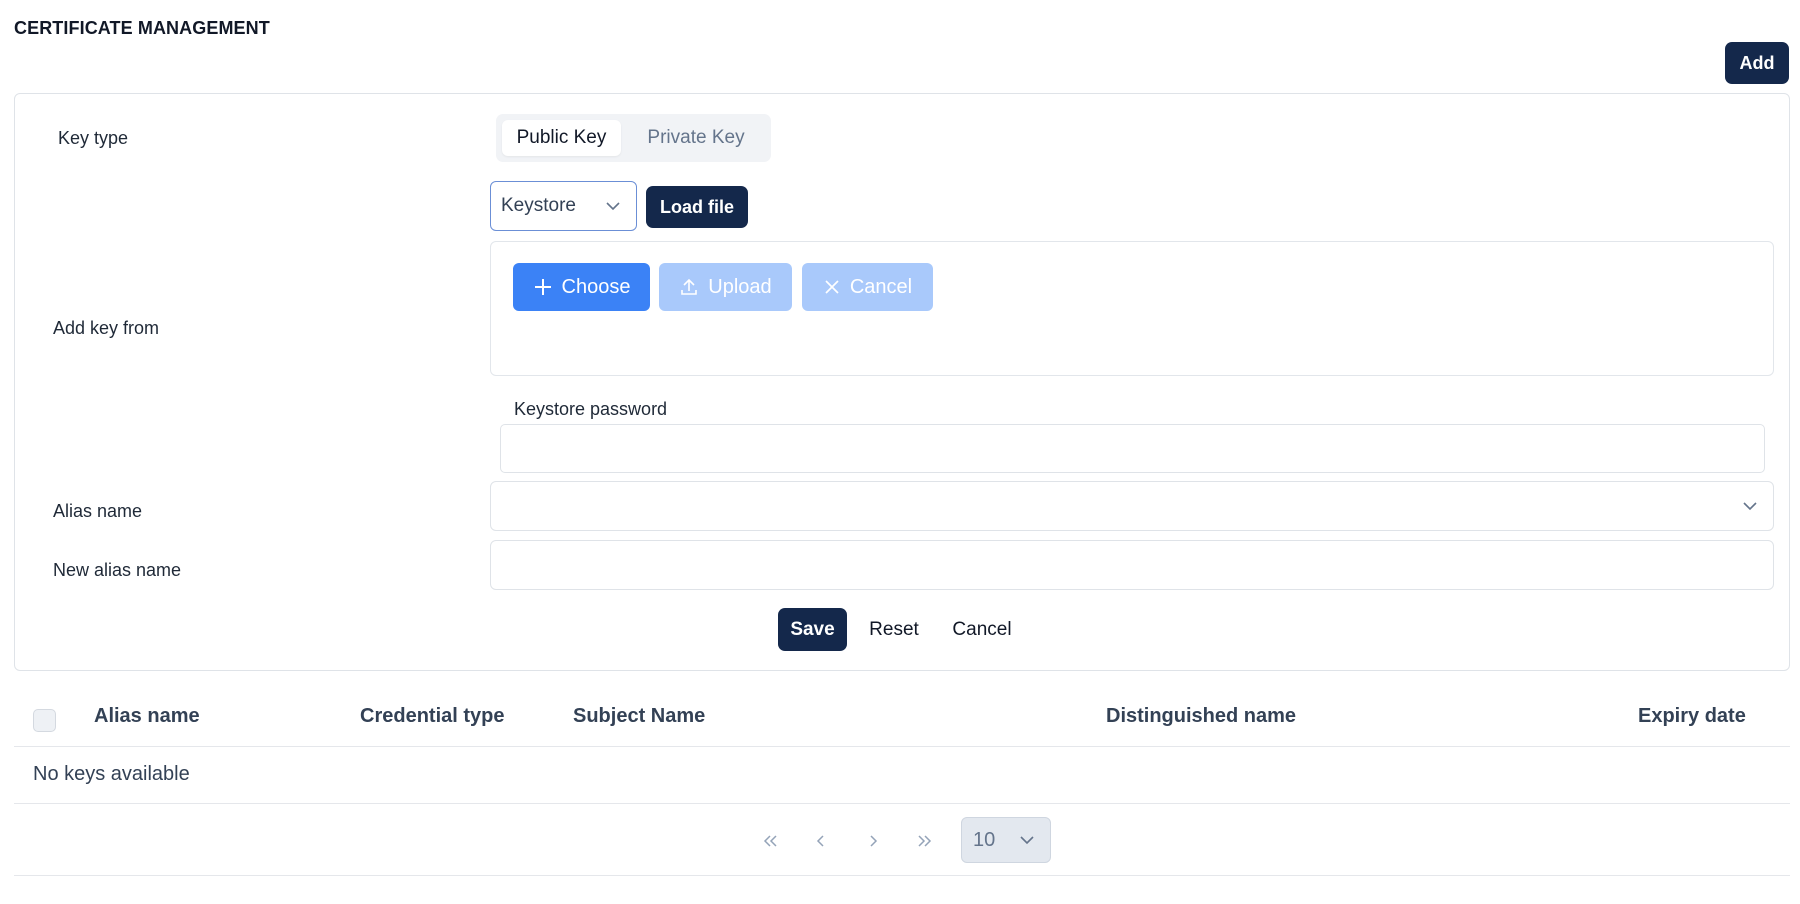 This screenshot has height=904, width=1800. I want to click on key-source-select: Keystore, so click(563, 206).